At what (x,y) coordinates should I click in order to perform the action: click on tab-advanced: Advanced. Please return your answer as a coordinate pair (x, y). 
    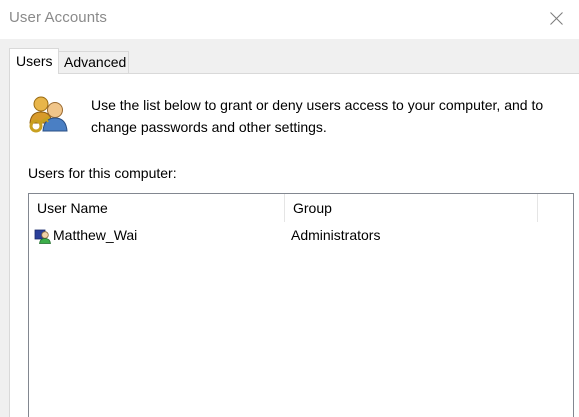
    Looking at the image, I should click on (93, 62).